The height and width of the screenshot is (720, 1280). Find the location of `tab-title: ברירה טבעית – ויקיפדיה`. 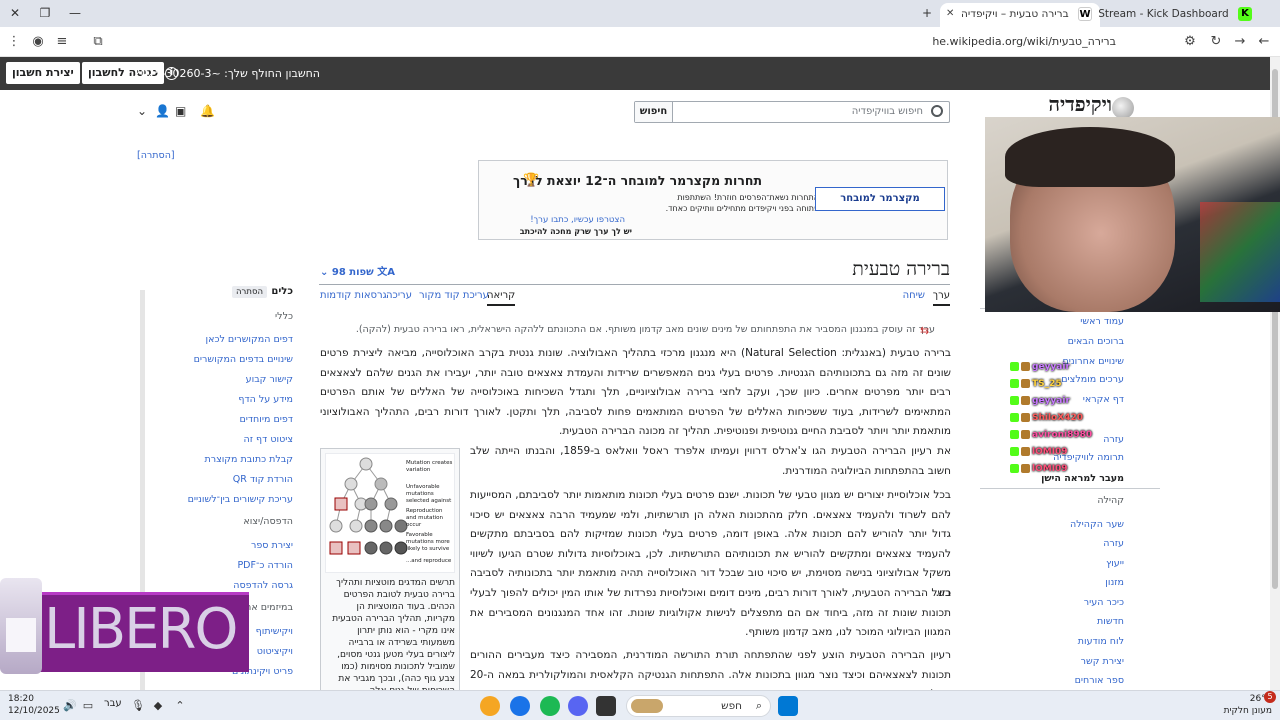

tab-title: ברירה טבעית – ויקיפדיה is located at coordinates (1015, 14).